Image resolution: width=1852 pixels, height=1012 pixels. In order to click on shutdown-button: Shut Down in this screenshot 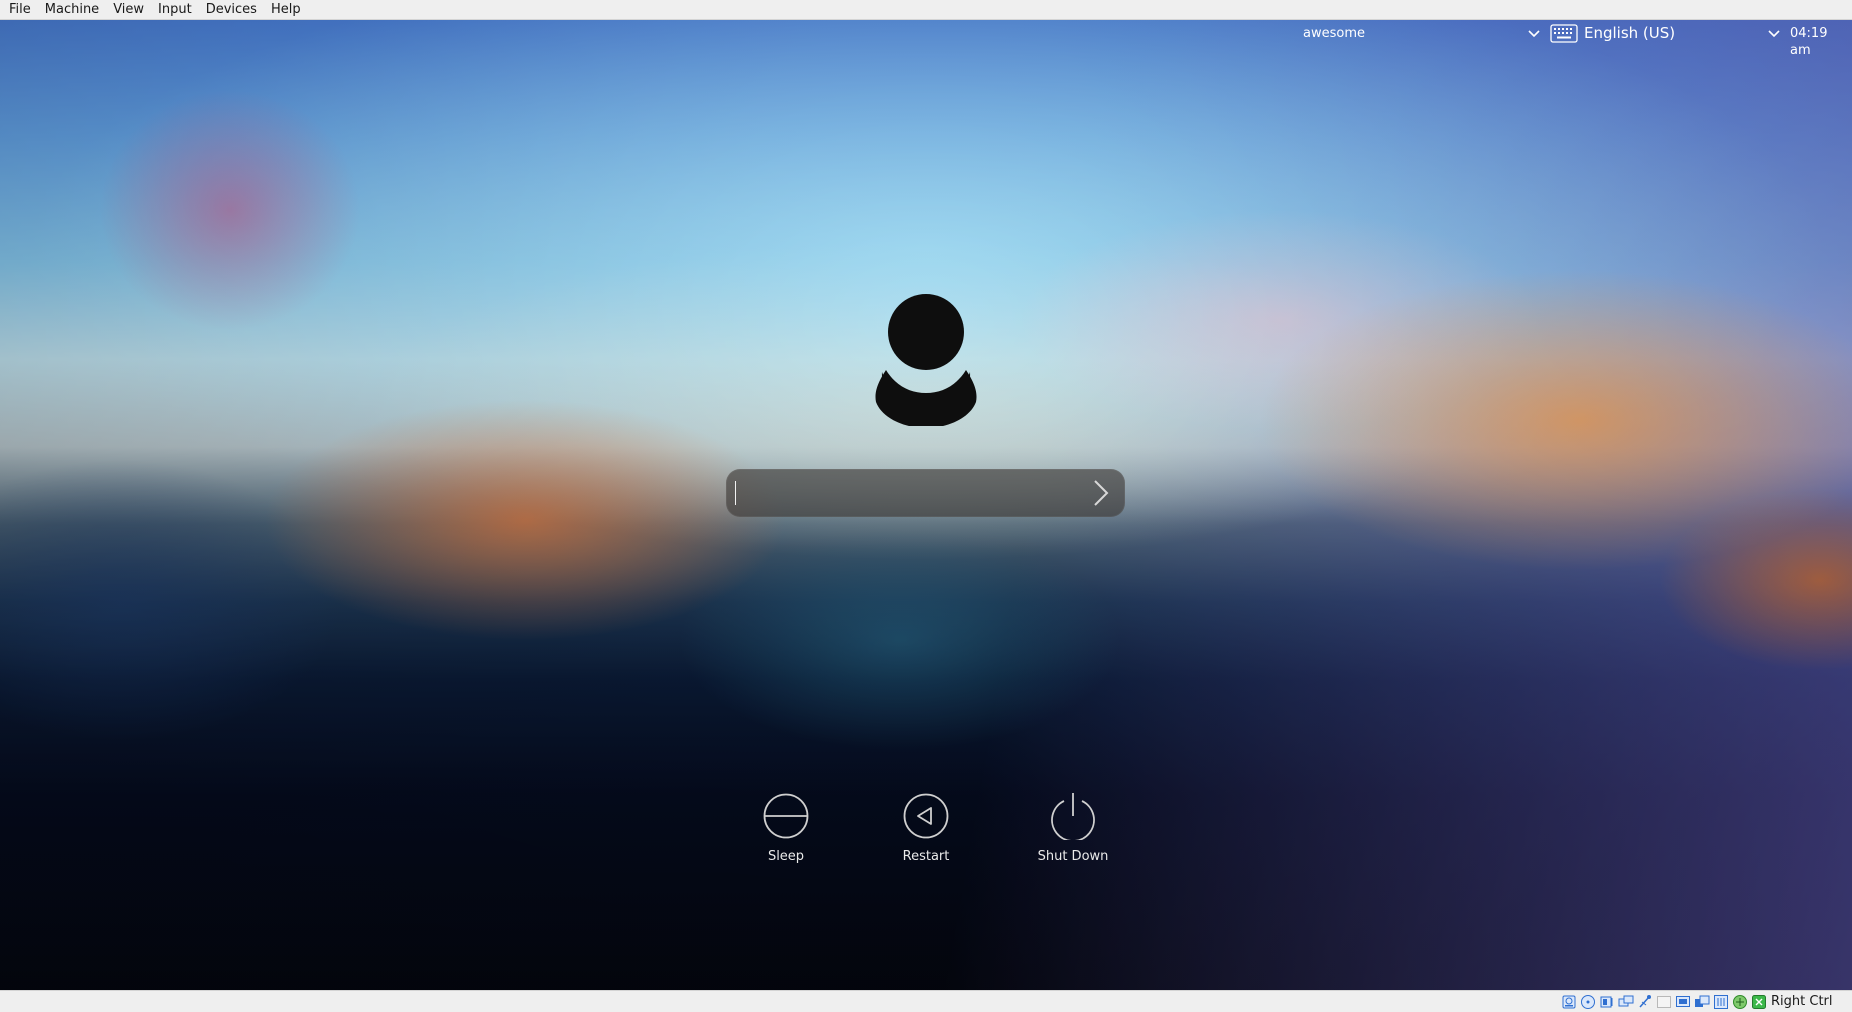, I will do `click(1073, 832)`.